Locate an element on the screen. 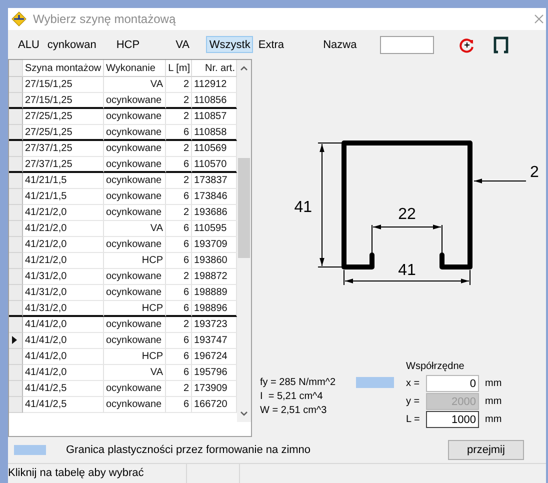 Image resolution: width=548 pixels, height=483 pixels. filter-tab: cynkowan is located at coordinates (72, 44).